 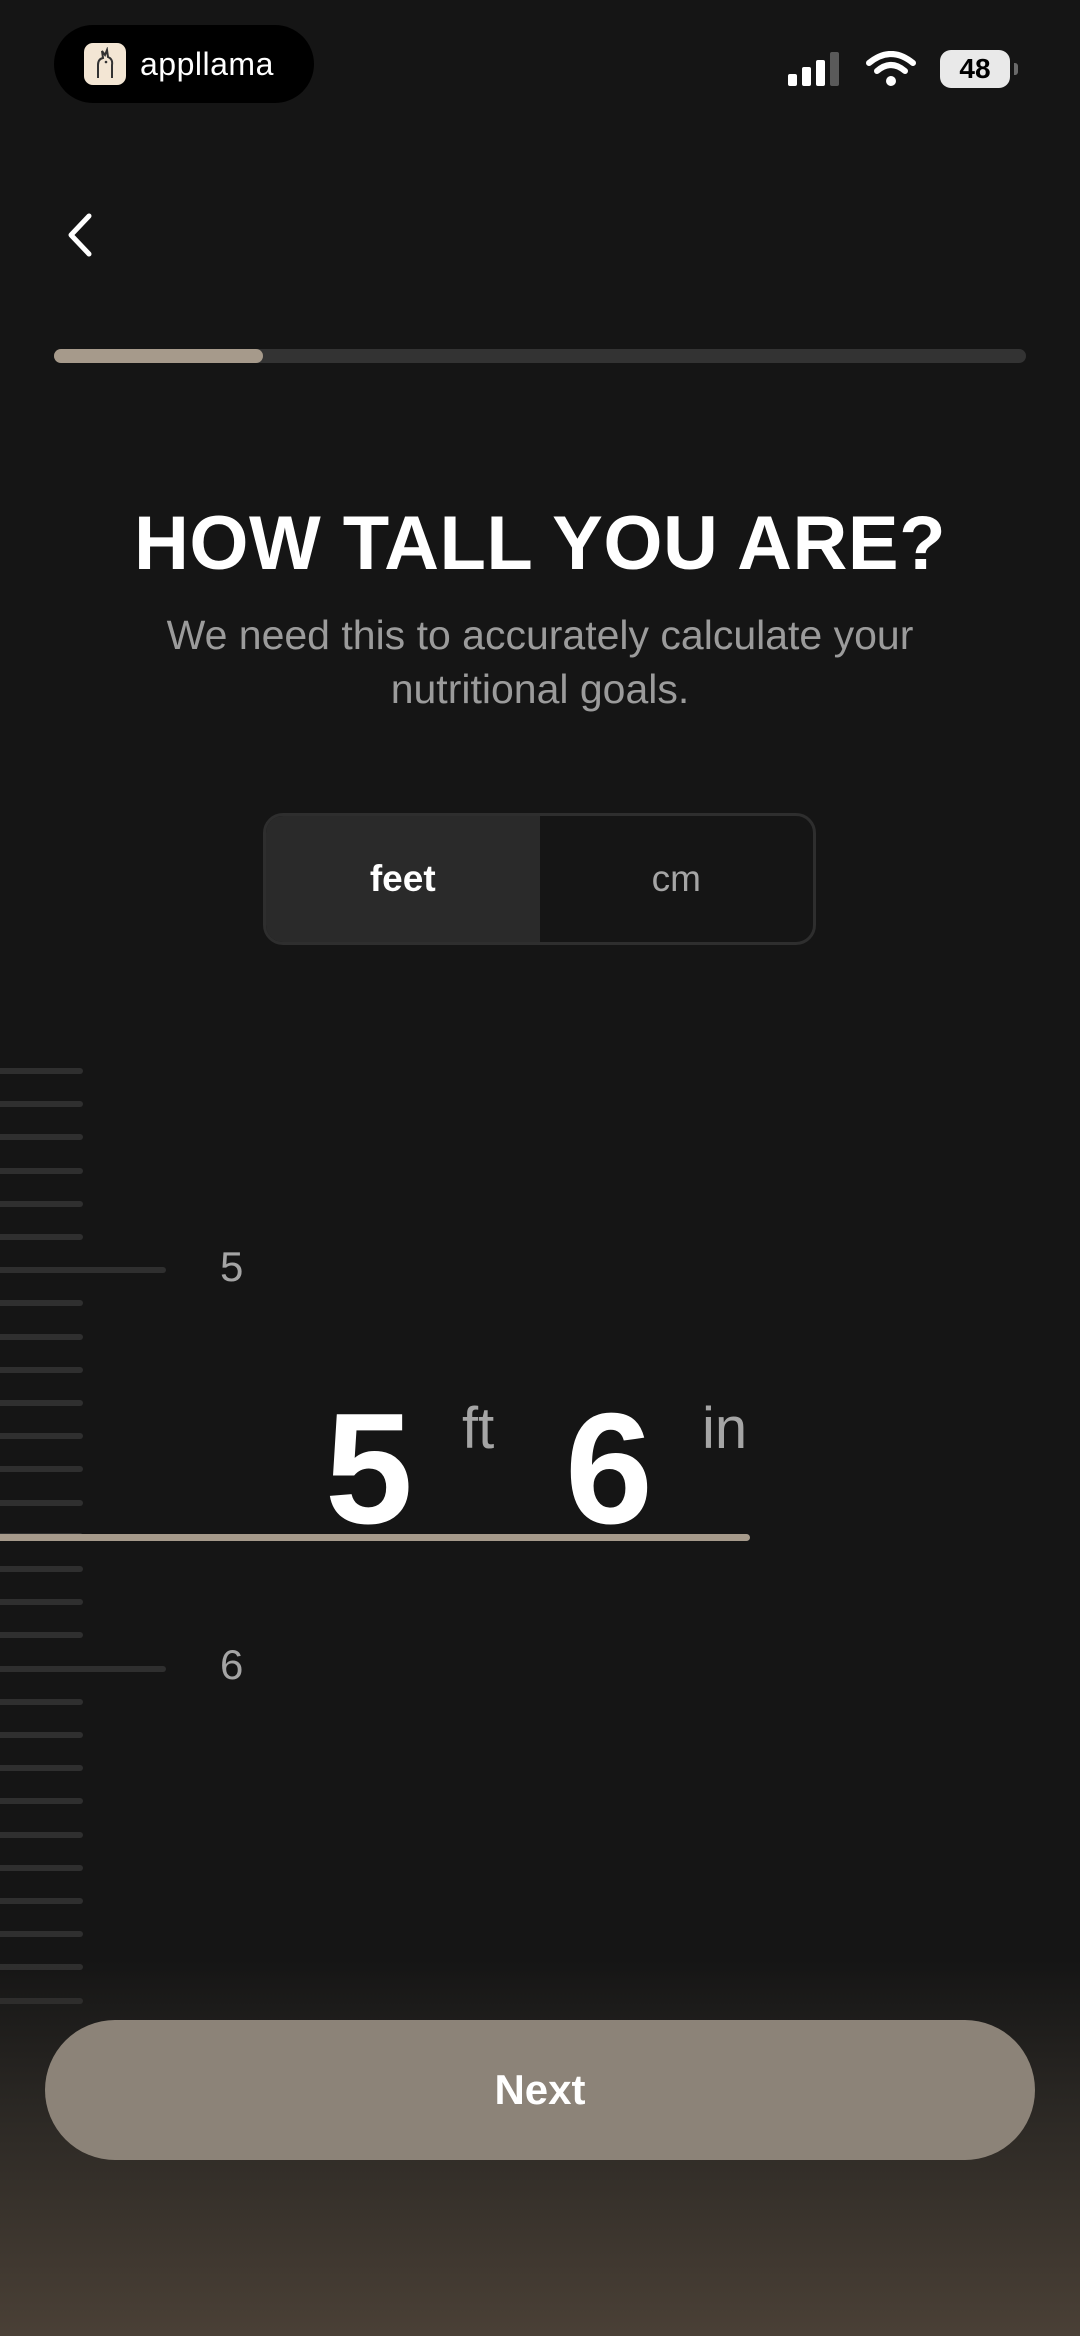 What do you see at coordinates (369, 1469) in the screenshot?
I see `height-feet-value: 5` at bounding box center [369, 1469].